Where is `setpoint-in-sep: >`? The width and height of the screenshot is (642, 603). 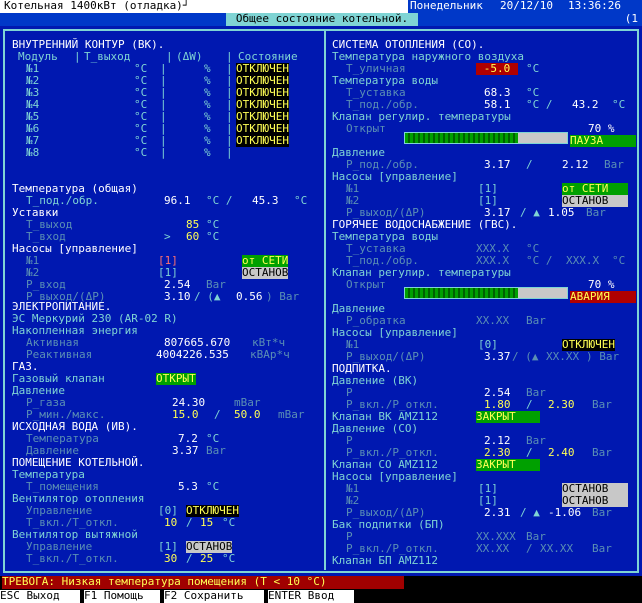
setpoint-in-sep: > is located at coordinates (167, 236).